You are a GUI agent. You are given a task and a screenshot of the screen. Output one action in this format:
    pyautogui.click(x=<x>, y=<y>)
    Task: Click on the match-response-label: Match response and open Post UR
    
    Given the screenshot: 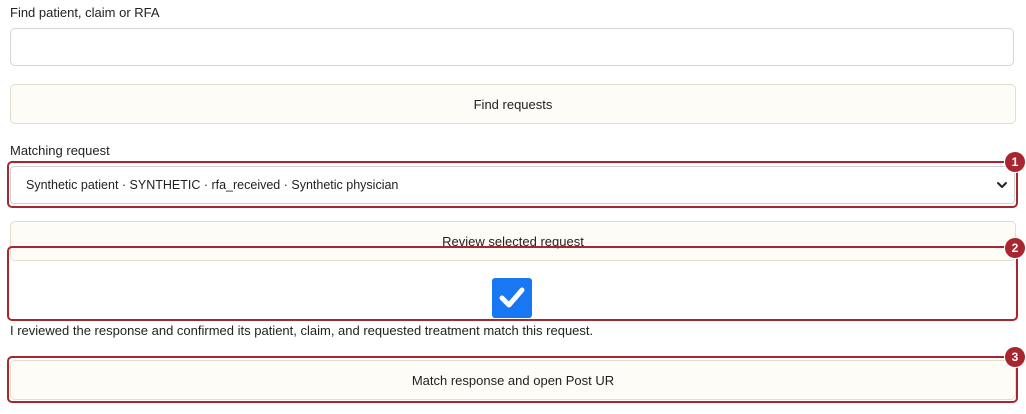 What is the action you would take?
    pyautogui.click(x=513, y=380)
    